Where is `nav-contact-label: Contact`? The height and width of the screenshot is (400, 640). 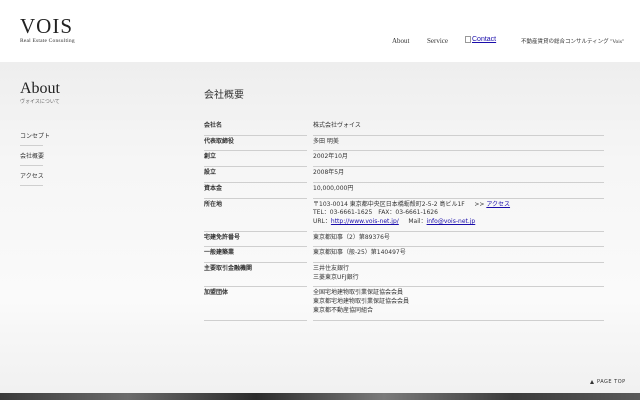
nav-contact-label: Contact is located at coordinates (484, 39).